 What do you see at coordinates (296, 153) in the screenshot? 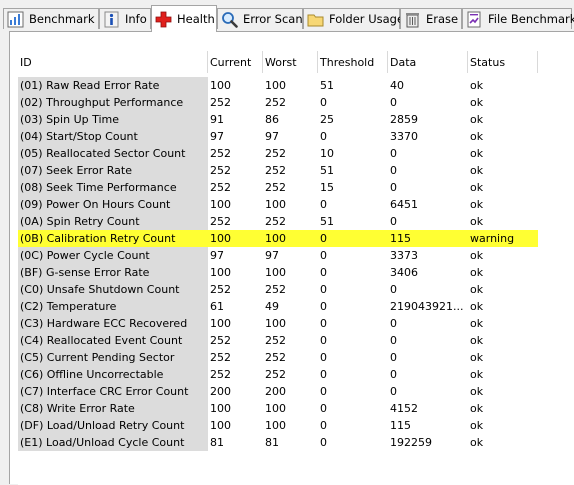
I see `table-row: (05) Reallocated Sector Count 252 252 10 0 ok` at bounding box center [296, 153].